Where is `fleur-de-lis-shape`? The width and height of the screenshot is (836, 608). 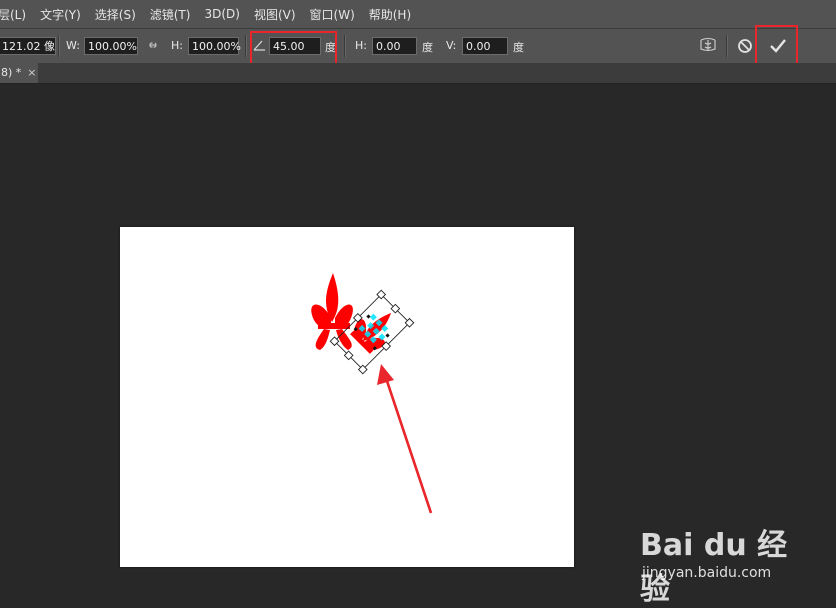
fleur-de-lis-shape is located at coordinates (332, 311).